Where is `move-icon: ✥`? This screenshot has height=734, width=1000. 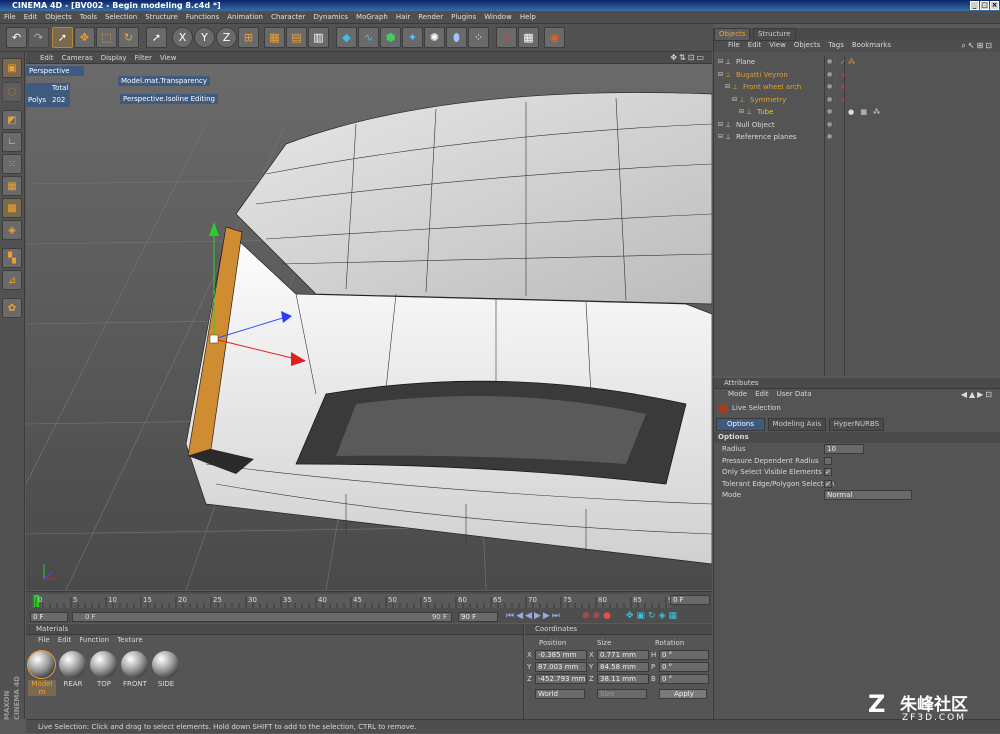 move-icon: ✥ is located at coordinates (84, 37).